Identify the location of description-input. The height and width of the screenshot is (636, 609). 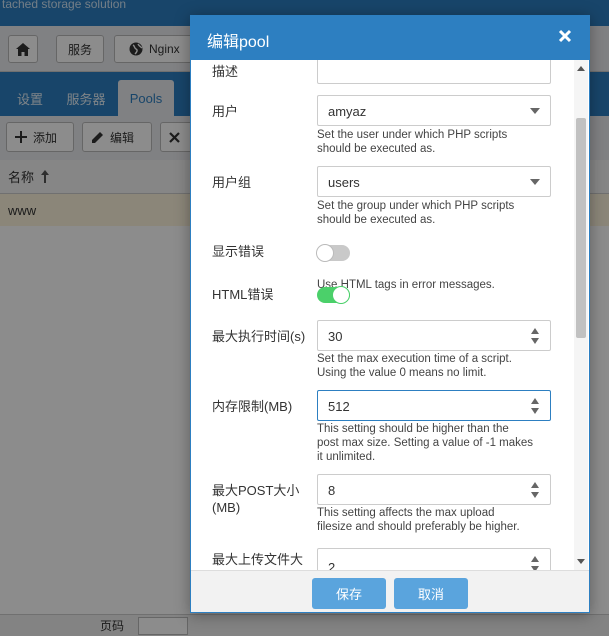
(434, 72).